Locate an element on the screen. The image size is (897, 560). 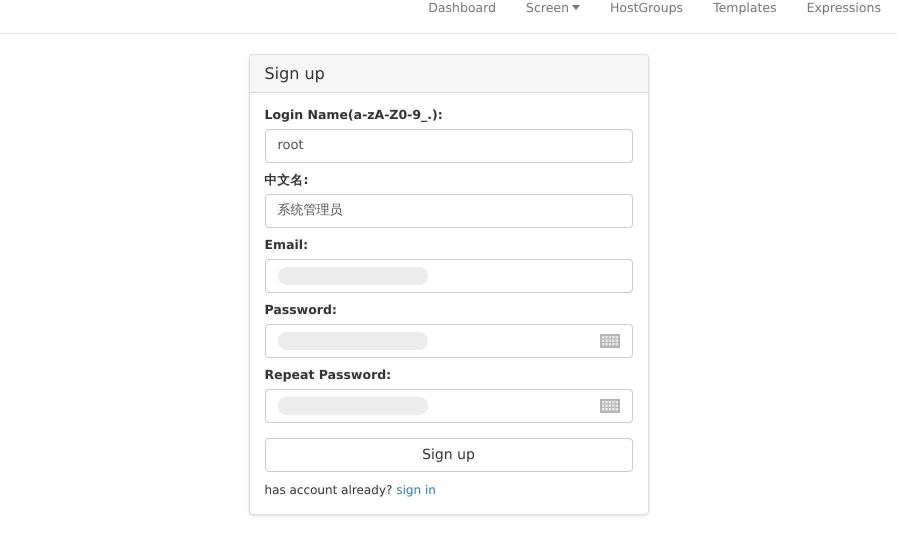
signin-link: sign in is located at coordinates (416, 490).